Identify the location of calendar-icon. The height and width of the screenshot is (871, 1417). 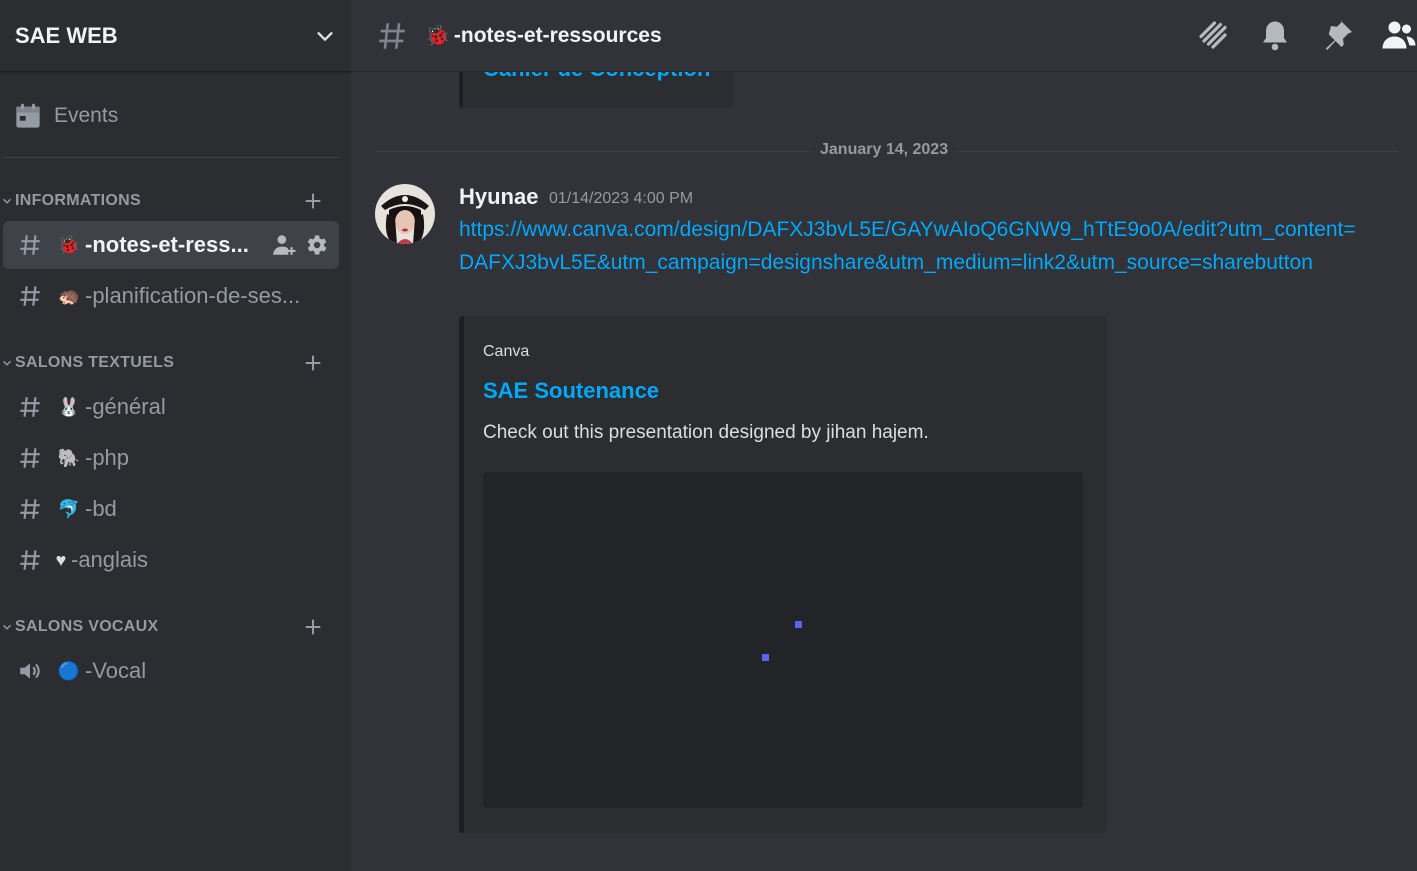
(28, 115).